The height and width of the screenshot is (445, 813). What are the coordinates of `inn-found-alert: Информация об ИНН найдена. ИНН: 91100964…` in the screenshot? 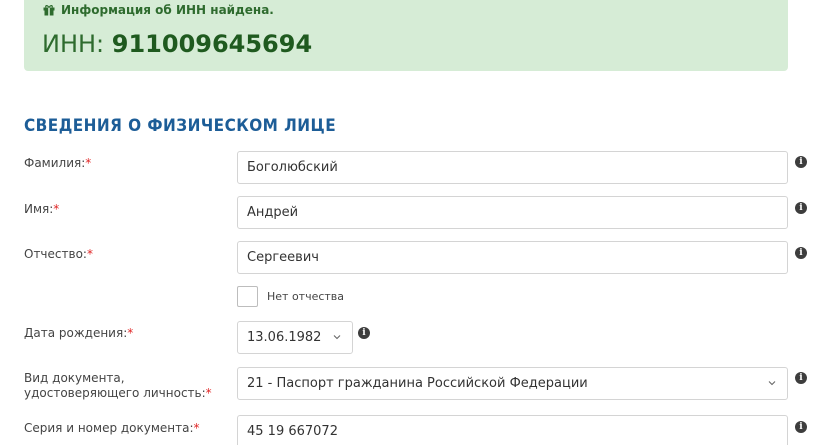 It's located at (406, 35).